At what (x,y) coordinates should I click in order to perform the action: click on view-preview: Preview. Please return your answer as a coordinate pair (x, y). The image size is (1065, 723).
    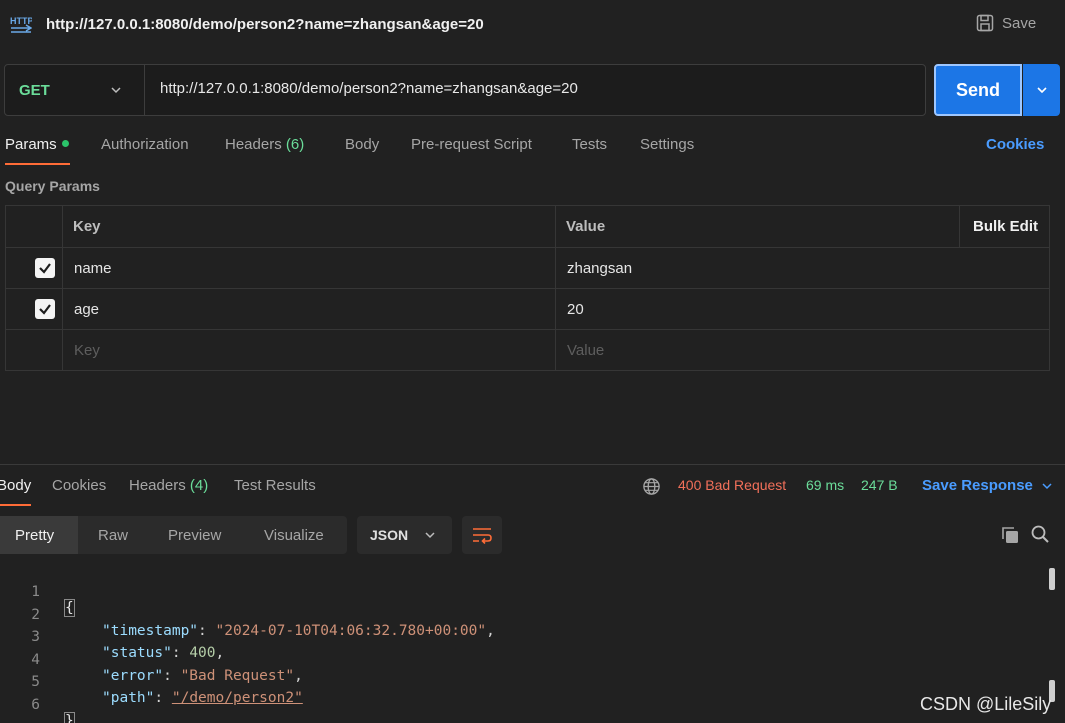
    Looking at the image, I should click on (194, 535).